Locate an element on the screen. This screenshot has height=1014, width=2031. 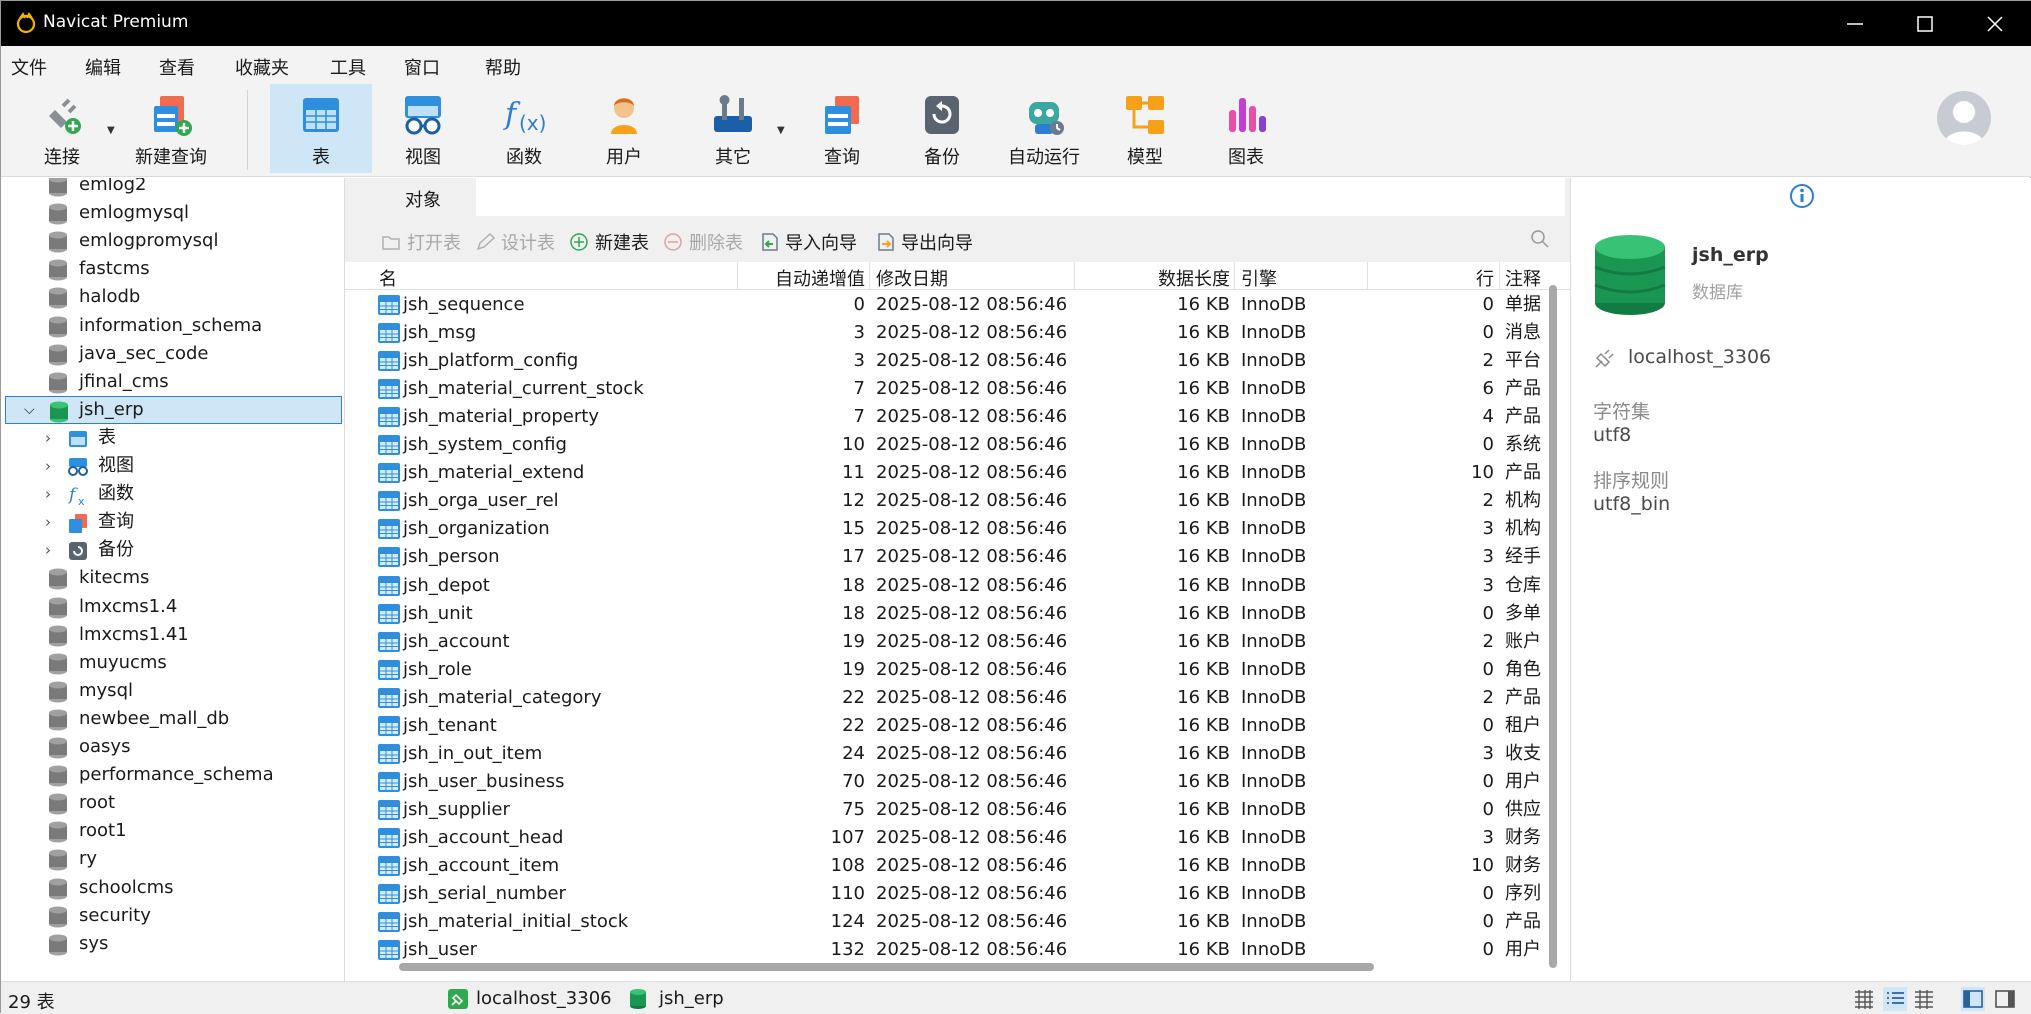
tree-database-item: information_schema is located at coordinates (193, 326).